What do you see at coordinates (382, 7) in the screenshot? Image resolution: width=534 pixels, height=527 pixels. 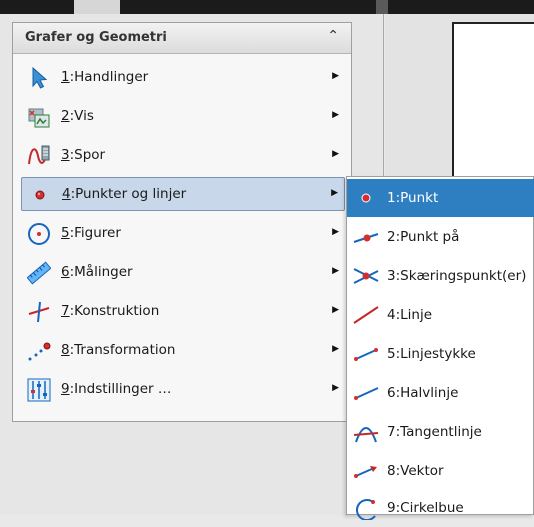 I see `top-strip-scroll` at bounding box center [382, 7].